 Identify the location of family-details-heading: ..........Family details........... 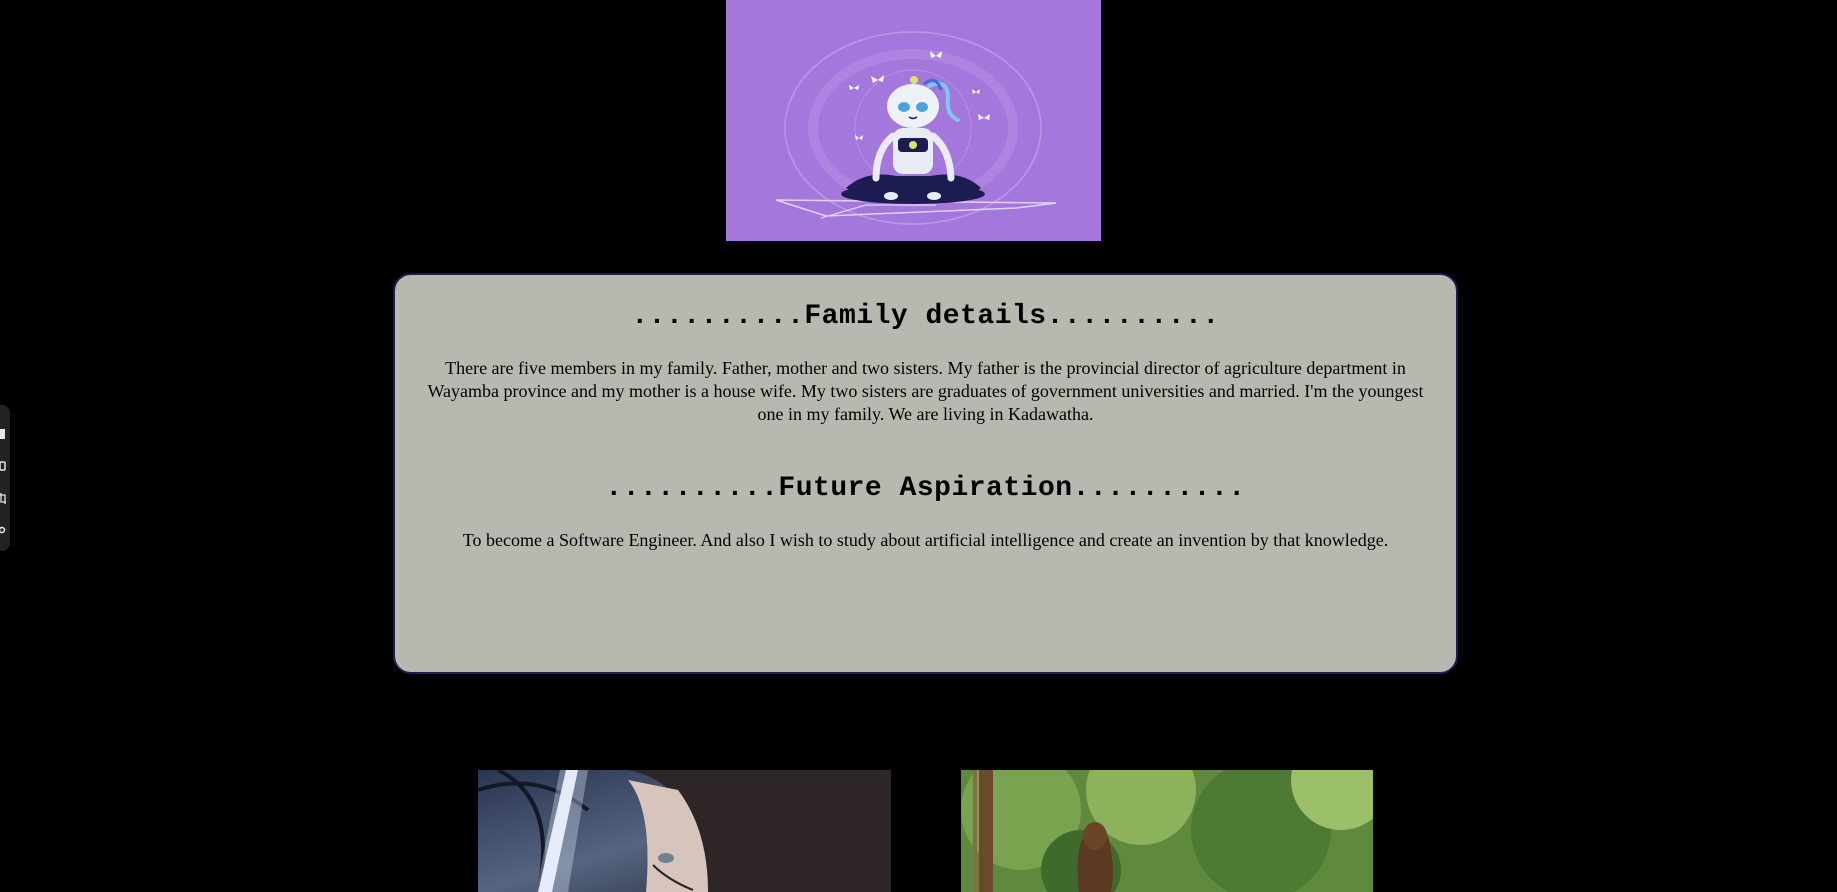
(925, 316).